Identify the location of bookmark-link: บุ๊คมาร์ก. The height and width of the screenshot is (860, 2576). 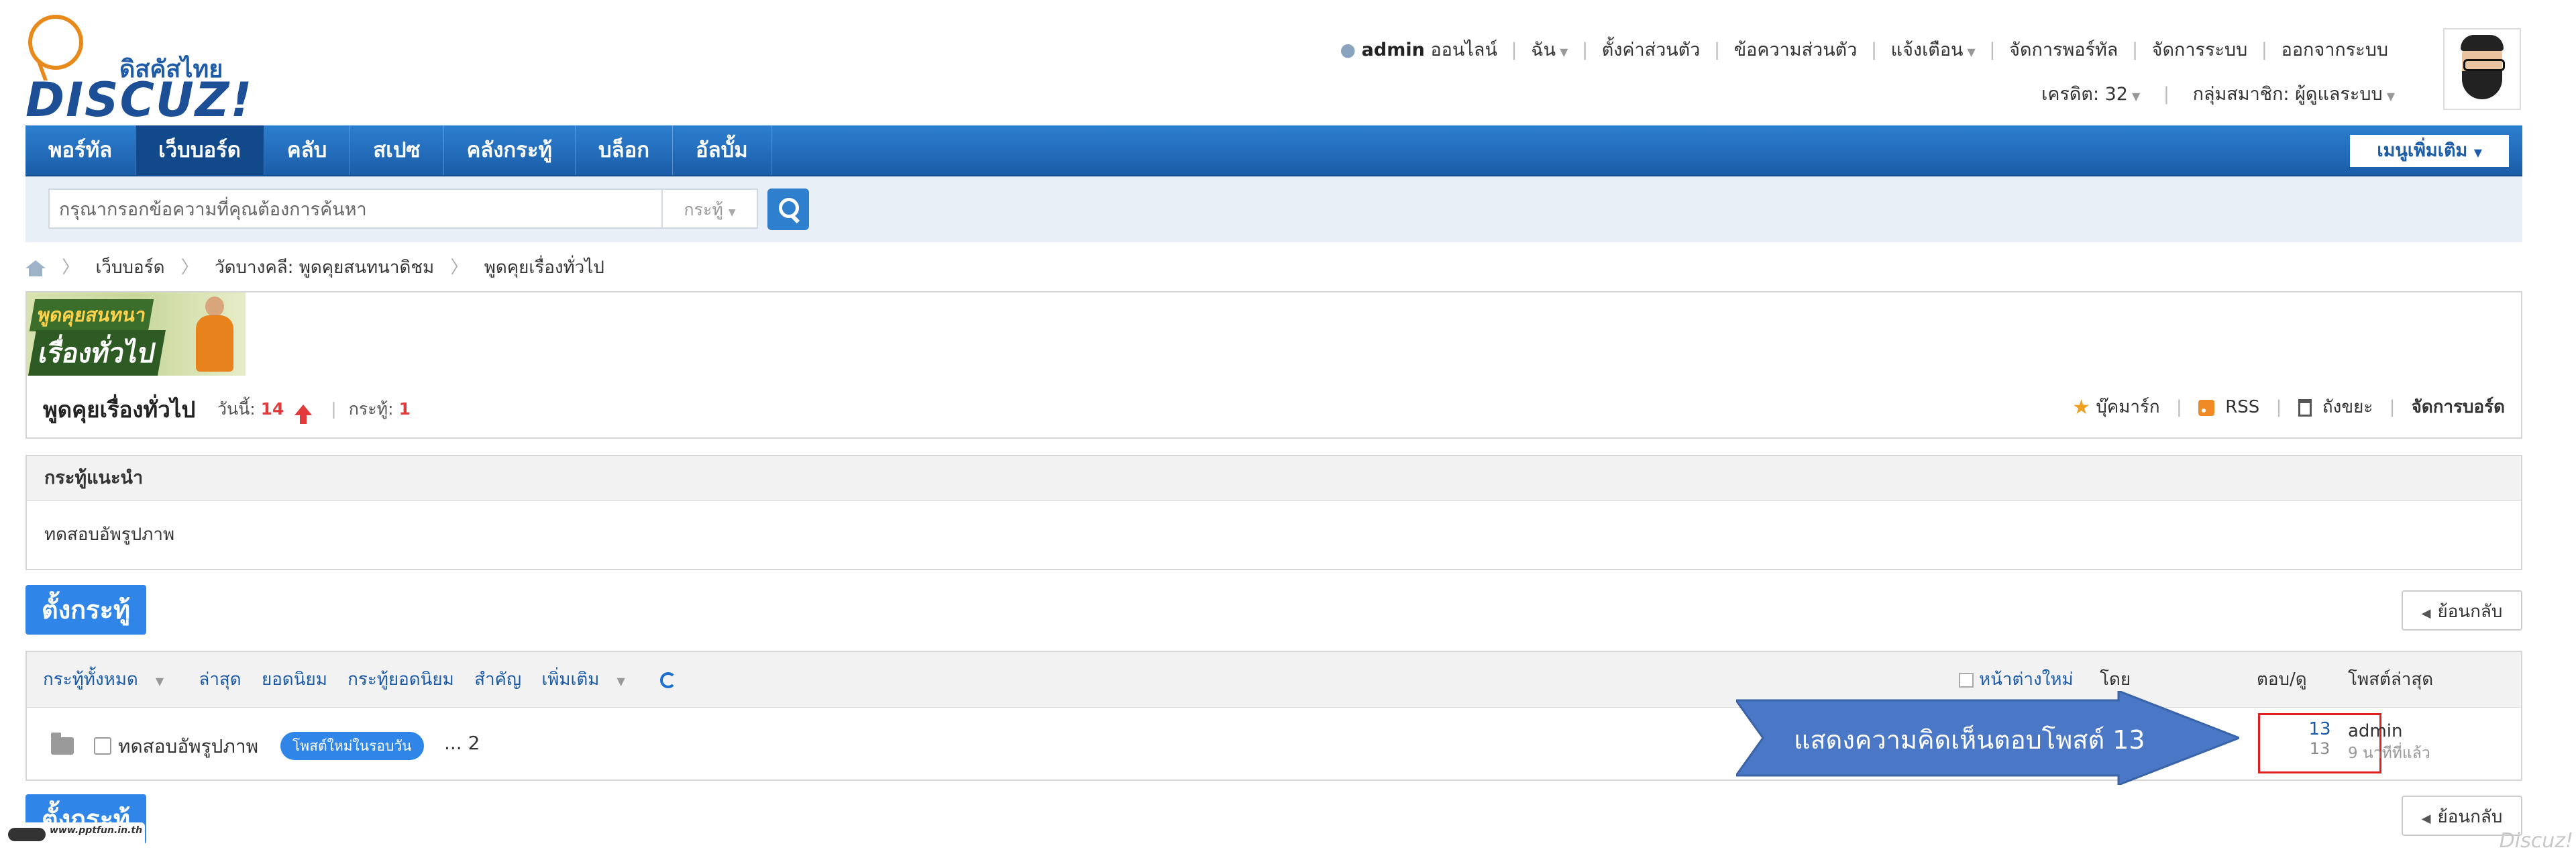
(2127, 407).